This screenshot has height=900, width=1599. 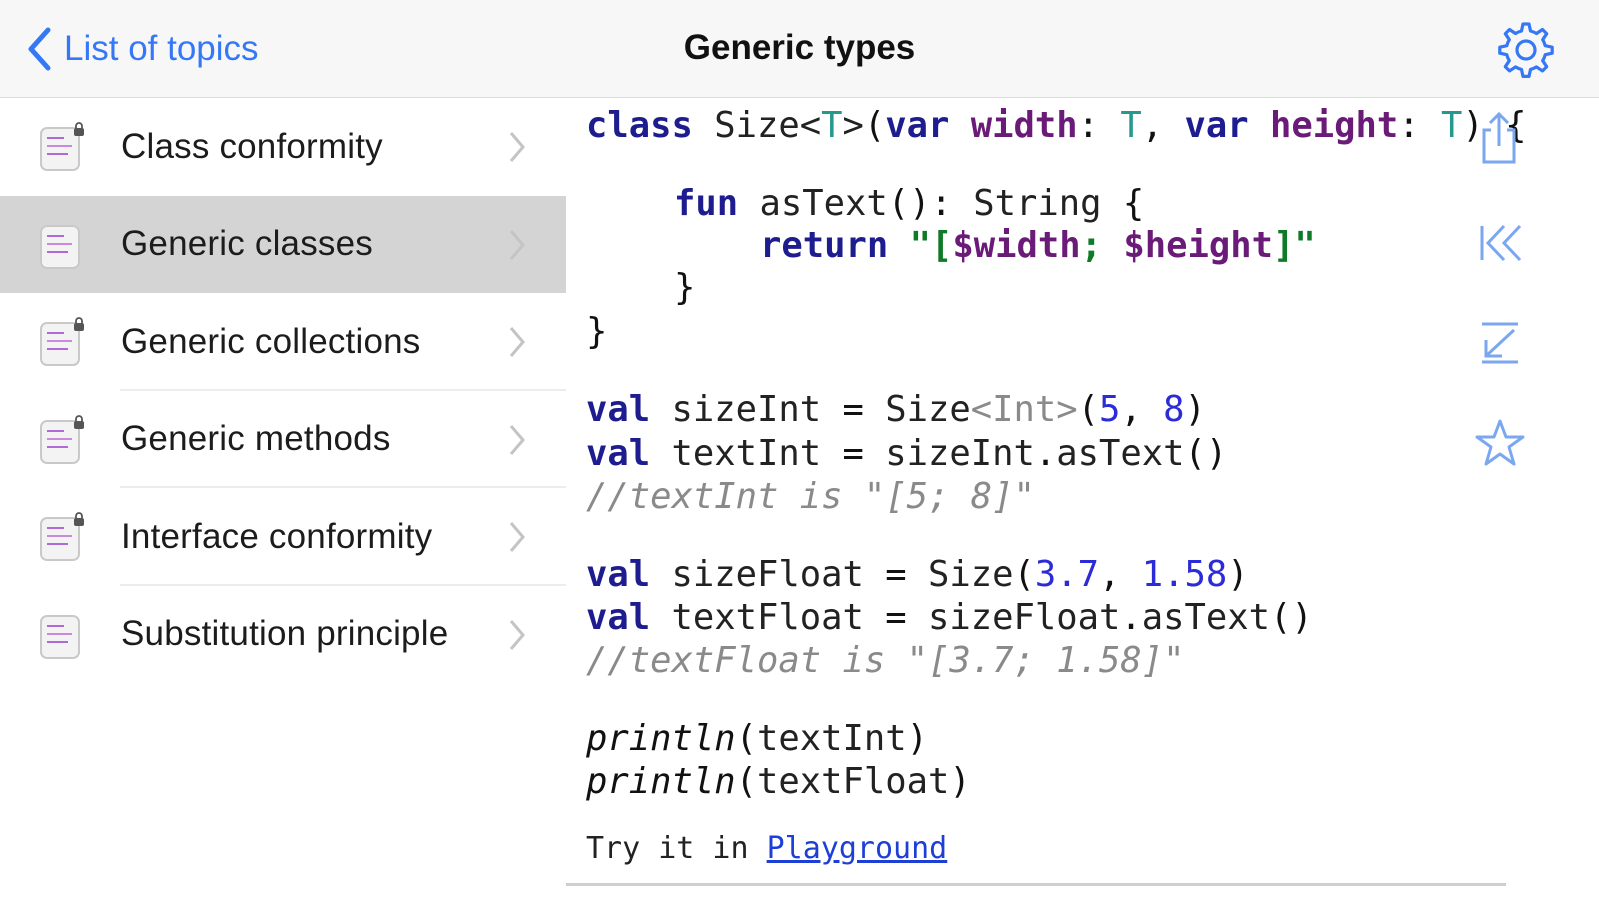 I want to click on code-line: val sizeInt = Size<Int>(5, 8), so click(x=896, y=409).